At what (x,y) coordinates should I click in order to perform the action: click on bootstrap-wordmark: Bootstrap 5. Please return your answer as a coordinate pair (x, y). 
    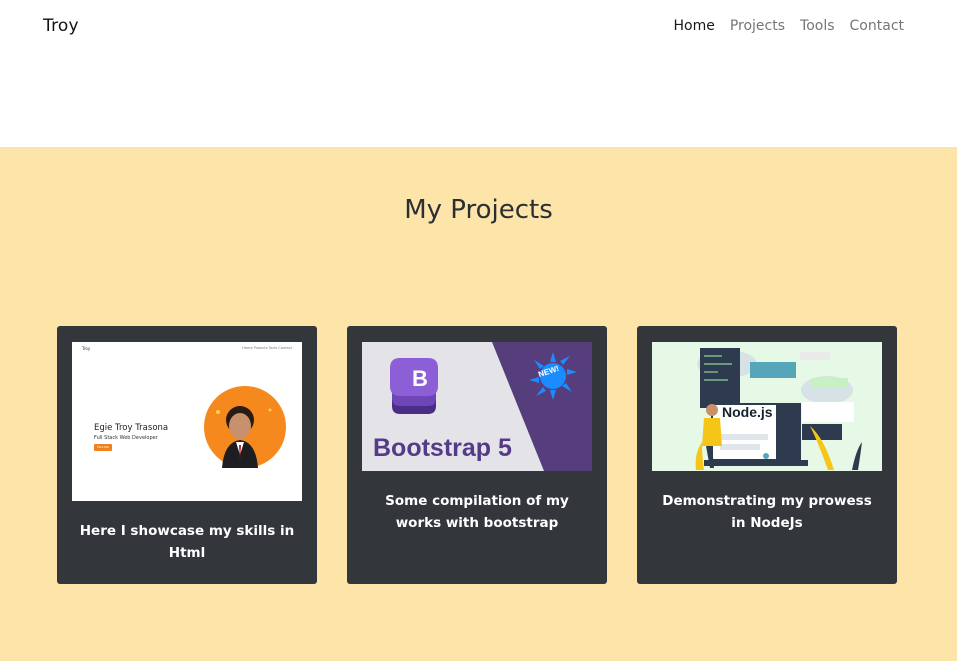
    Looking at the image, I should click on (442, 448).